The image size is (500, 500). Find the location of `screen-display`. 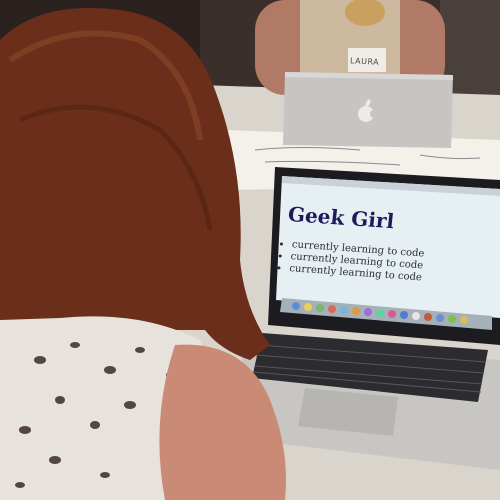

screen-display is located at coordinates (388, 247).